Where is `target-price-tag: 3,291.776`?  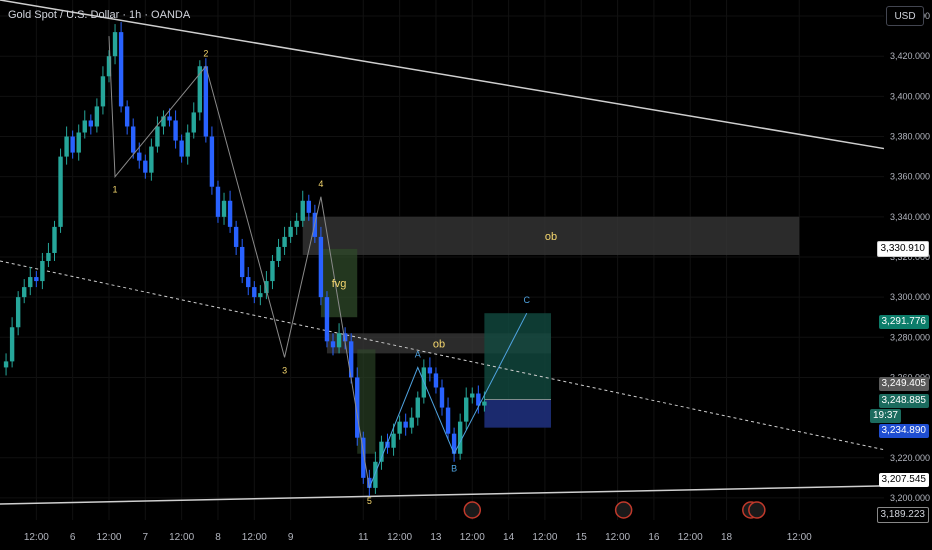
target-price-tag: 3,291.776 is located at coordinates (903, 322).